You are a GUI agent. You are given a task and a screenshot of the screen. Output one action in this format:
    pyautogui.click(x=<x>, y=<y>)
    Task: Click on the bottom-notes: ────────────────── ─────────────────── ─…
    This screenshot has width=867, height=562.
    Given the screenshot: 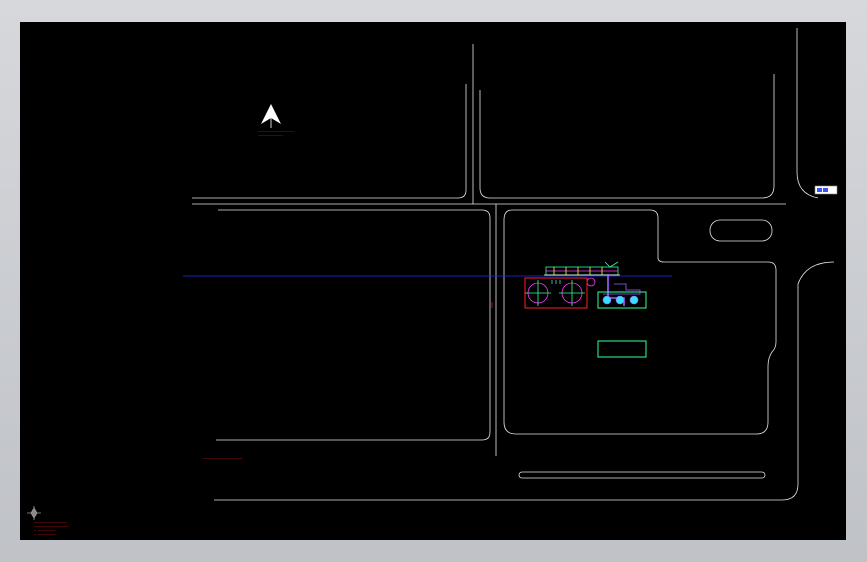 What is the action you would take?
    pyautogui.click(x=51, y=529)
    